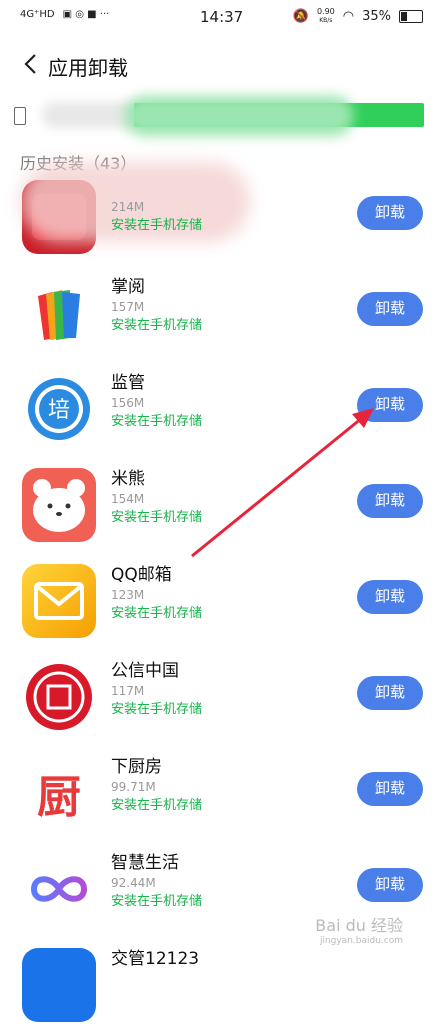 The width and height of the screenshot is (443, 1036). What do you see at coordinates (20, 116) in the screenshot?
I see `phone-icon` at bounding box center [20, 116].